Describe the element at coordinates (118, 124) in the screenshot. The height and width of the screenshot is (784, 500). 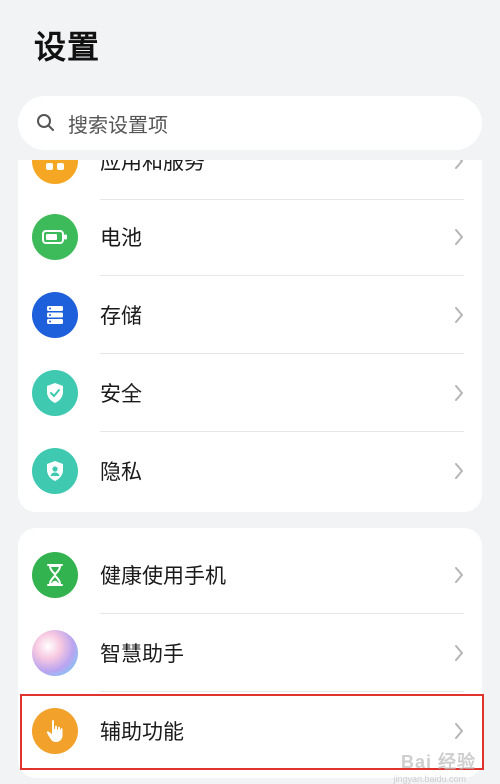
I see `search-placeholder: 搜索设置项` at that location.